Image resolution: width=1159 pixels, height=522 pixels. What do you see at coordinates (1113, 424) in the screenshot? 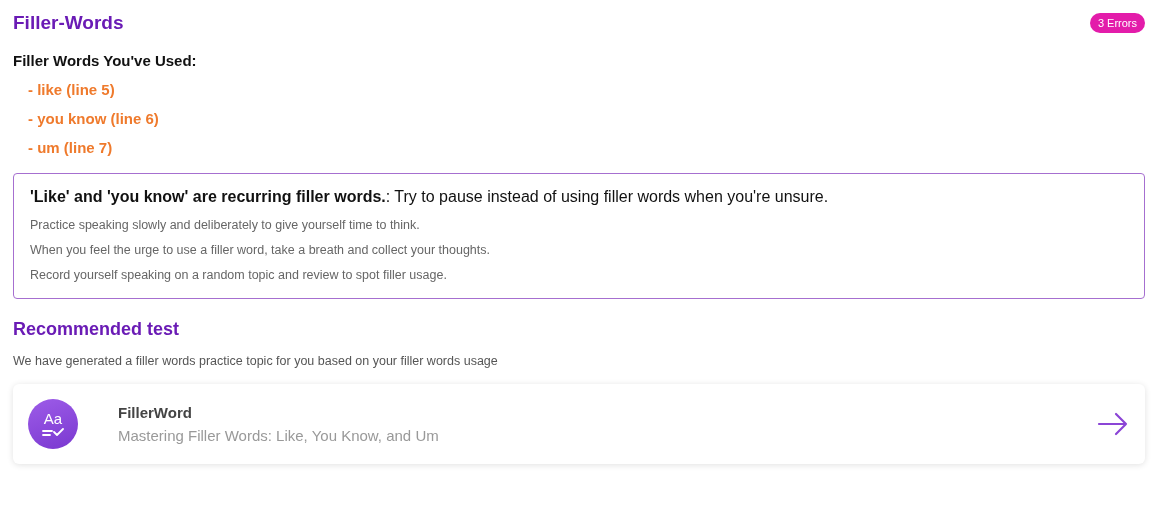
I see `arrow-right-icon` at bounding box center [1113, 424].